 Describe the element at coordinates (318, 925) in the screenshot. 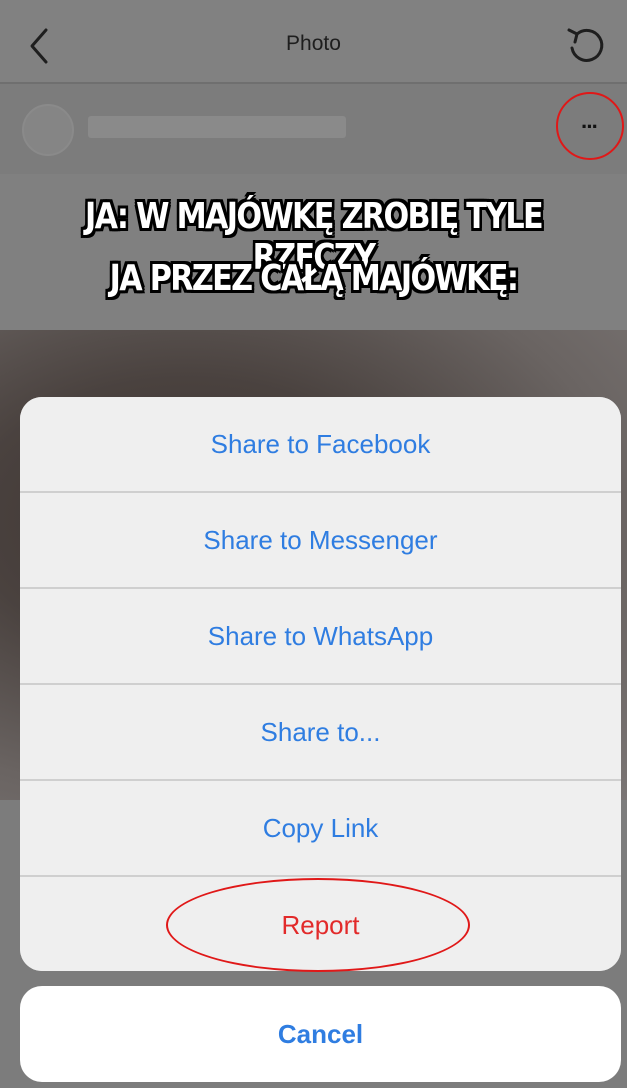

I see `annotation-circle-report` at that location.